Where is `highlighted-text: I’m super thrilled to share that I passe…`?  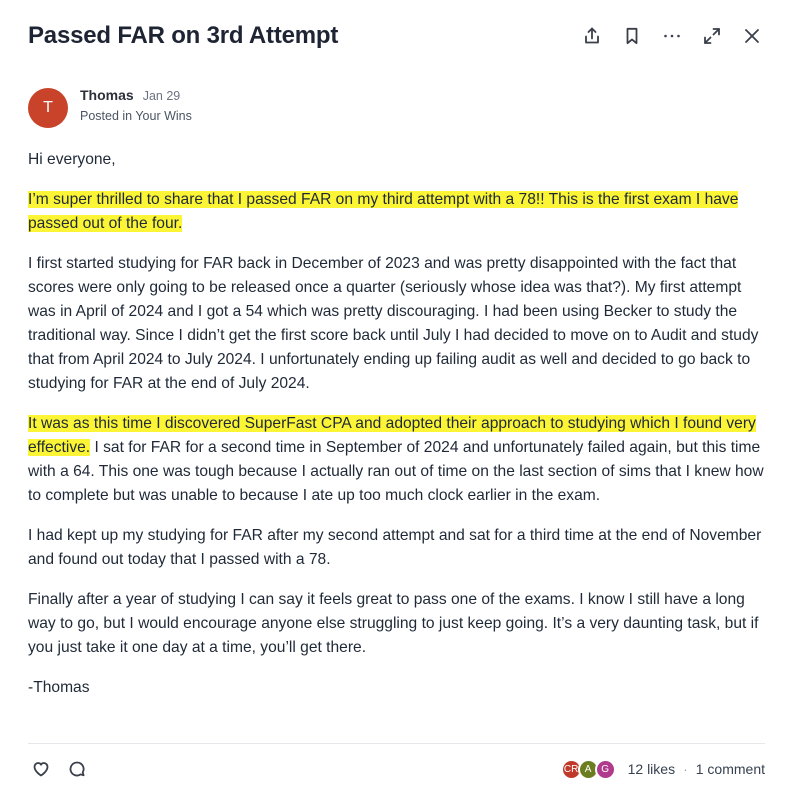
highlighted-text: I’m super thrilled to share that I passe… is located at coordinates (383, 211).